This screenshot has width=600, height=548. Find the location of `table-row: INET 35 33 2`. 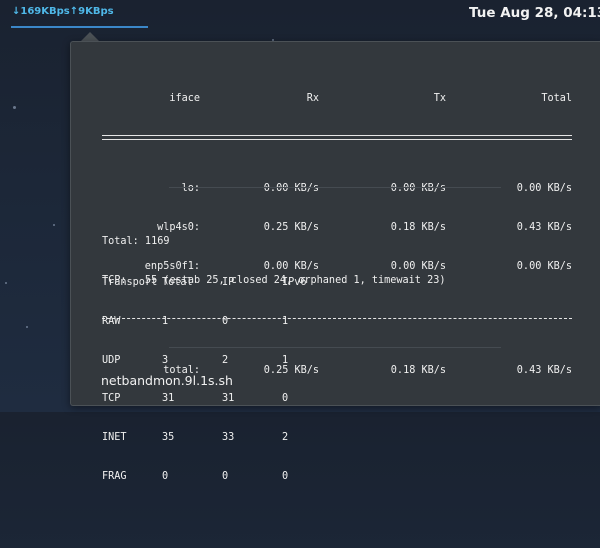

table-row: INET 35 33 2 is located at coordinates (232, 437).